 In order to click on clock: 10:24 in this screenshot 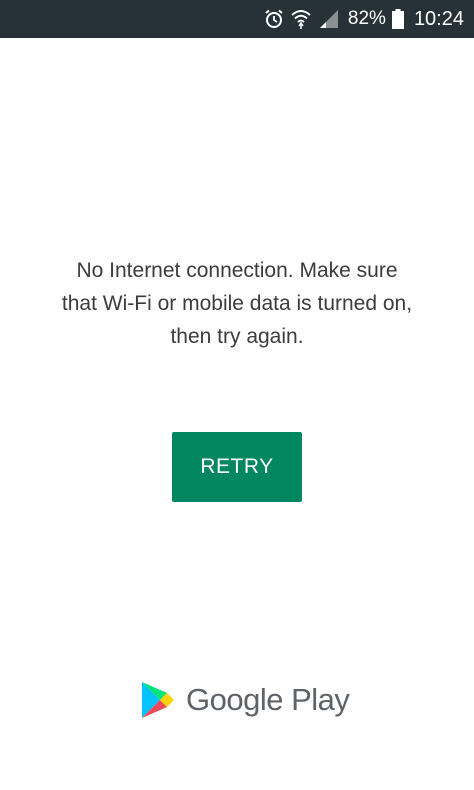, I will do `click(438, 18)`.